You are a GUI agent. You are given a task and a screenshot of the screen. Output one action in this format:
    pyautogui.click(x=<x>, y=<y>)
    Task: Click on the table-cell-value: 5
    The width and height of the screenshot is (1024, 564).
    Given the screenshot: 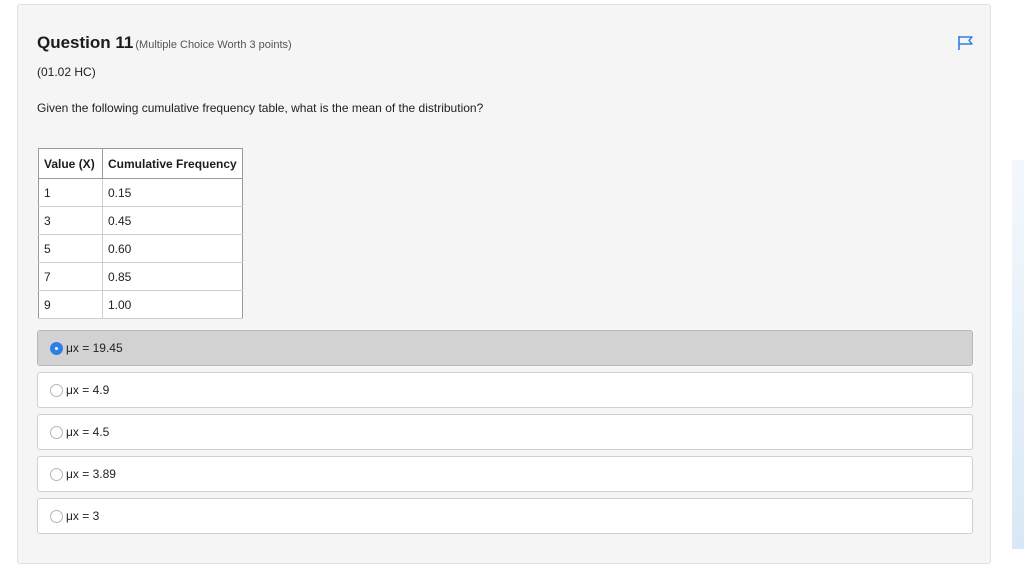 What is the action you would take?
    pyautogui.click(x=70, y=248)
    